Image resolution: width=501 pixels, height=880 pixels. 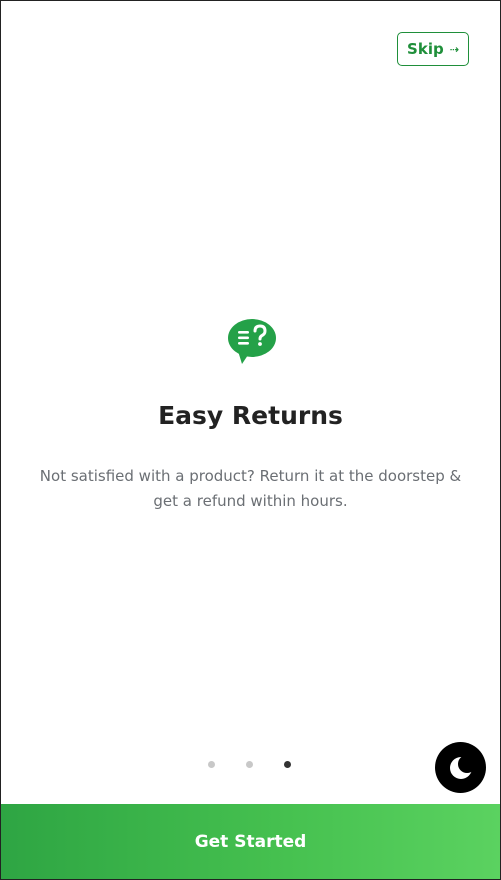 I want to click on pagination-dots, so click(x=249, y=764).